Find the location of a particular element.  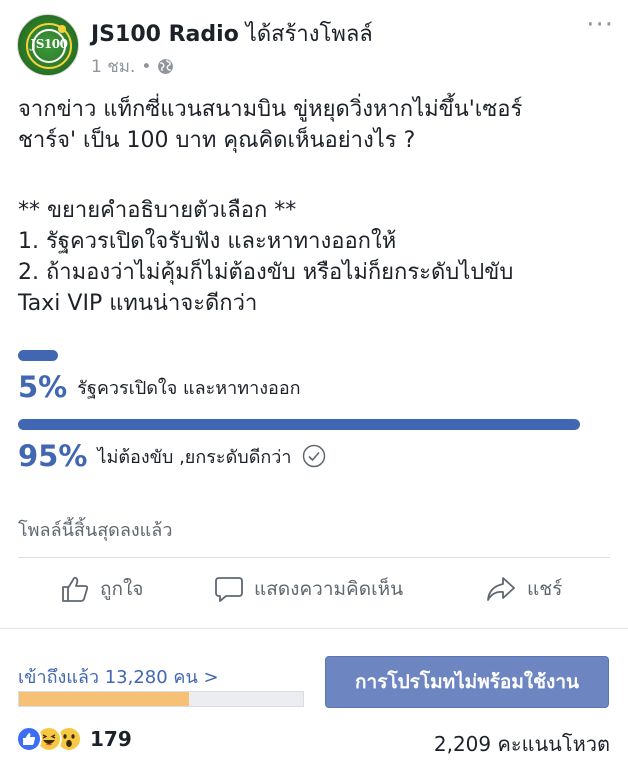

post-action-text: ได้สร้างโพลล์ is located at coordinates (305, 34).